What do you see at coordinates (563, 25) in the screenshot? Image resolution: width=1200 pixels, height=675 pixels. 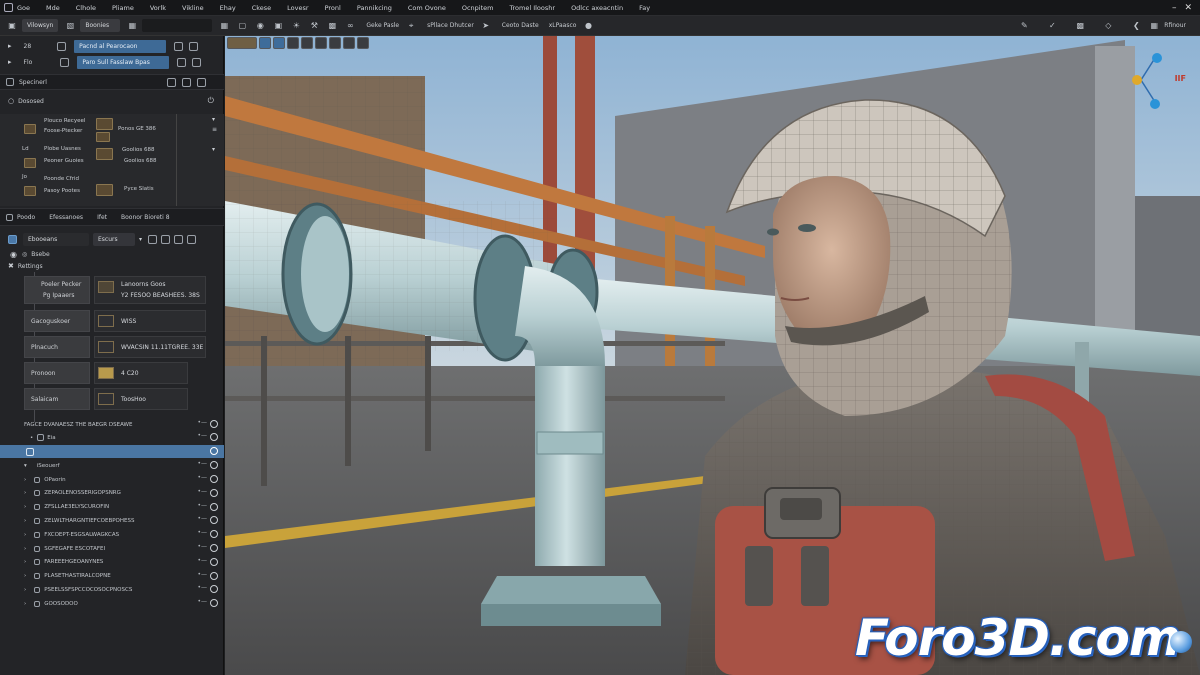 I see `toolbar-label-xlp: xLPaasco` at bounding box center [563, 25].